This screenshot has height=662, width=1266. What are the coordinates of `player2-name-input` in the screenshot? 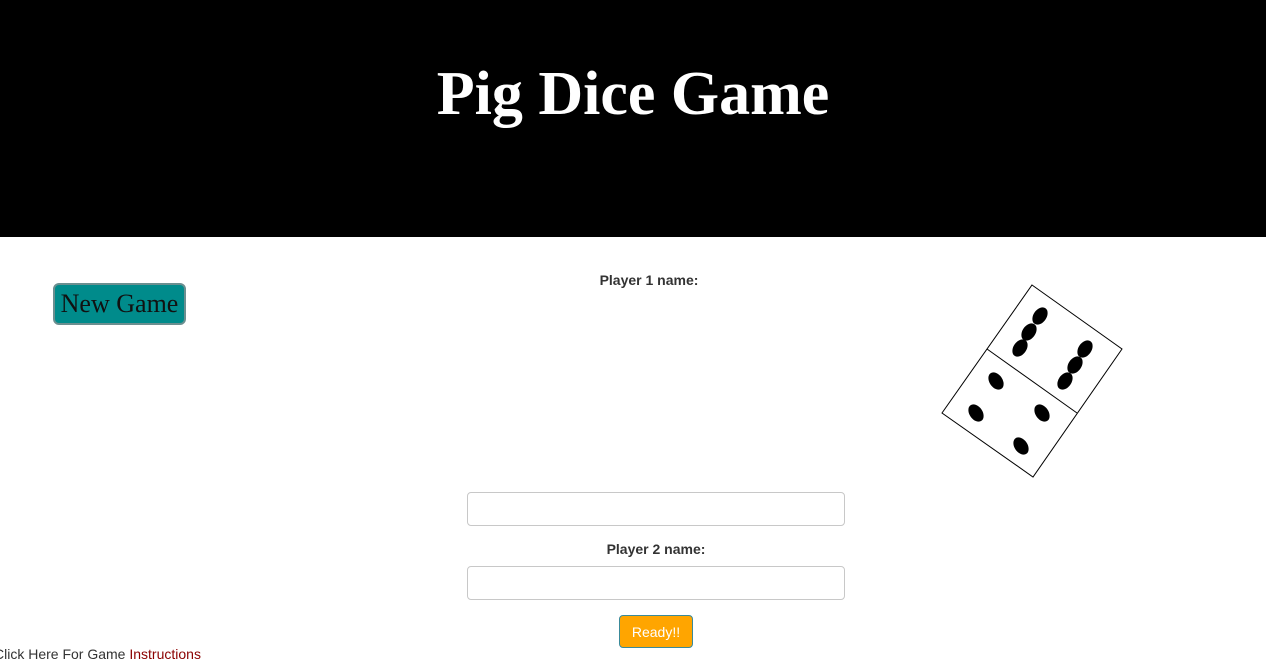 It's located at (656, 583).